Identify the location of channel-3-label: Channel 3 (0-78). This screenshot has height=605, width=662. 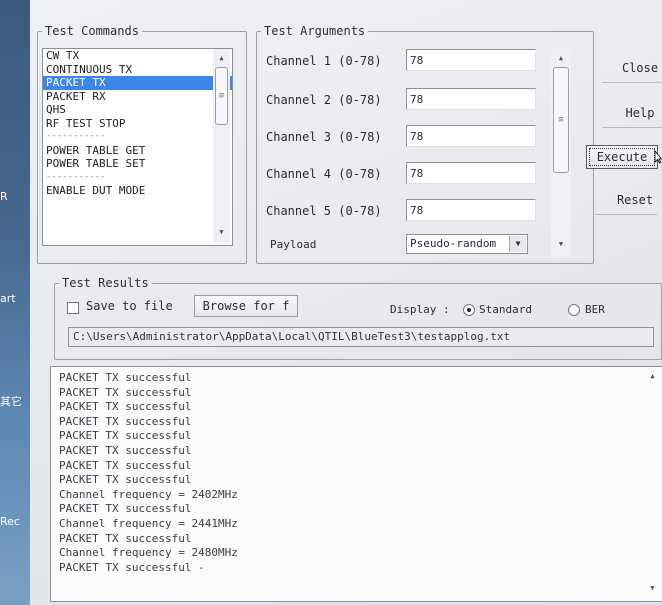
(324, 137).